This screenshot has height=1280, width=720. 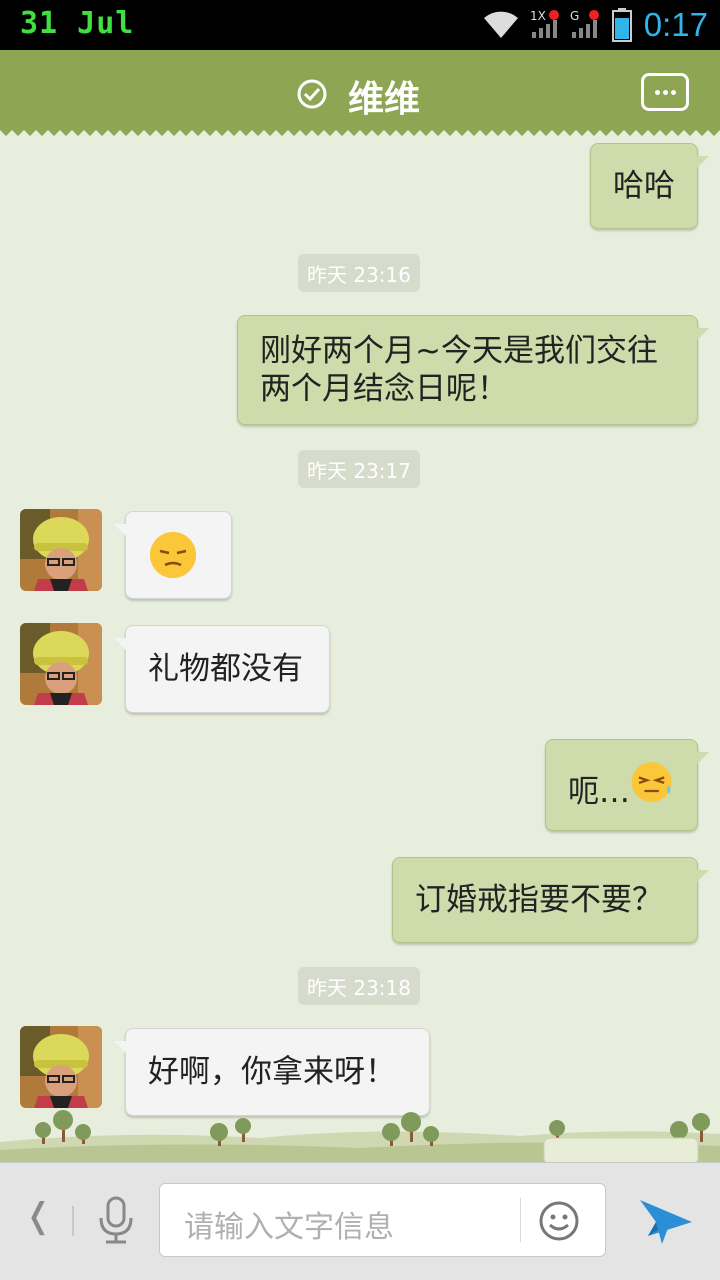 What do you see at coordinates (559, 1221) in the screenshot?
I see `emoji-smiley-icon` at bounding box center [559, 1221].